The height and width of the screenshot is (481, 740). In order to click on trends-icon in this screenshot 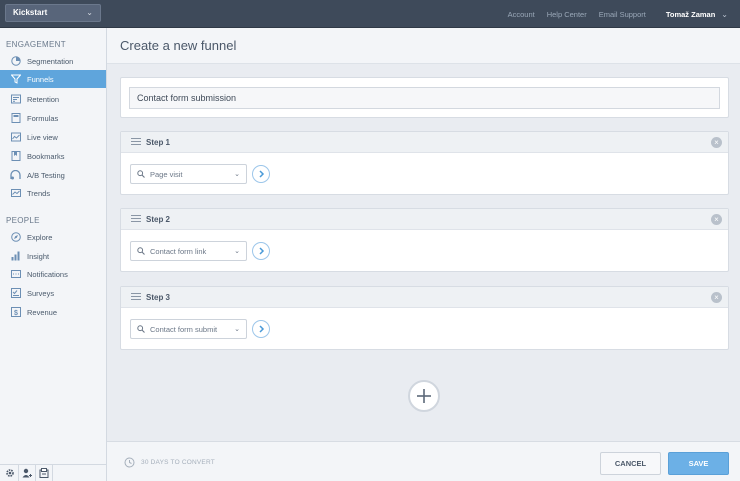, I will do `click(15, 193)`.